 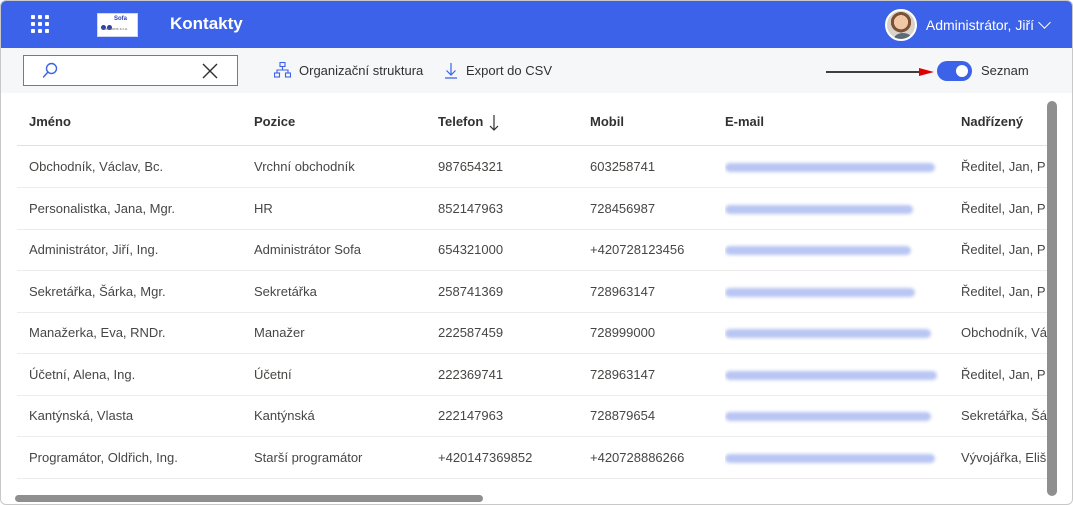 I want to click on cell-mobile: +420728123456, so click(x=637, y=249).